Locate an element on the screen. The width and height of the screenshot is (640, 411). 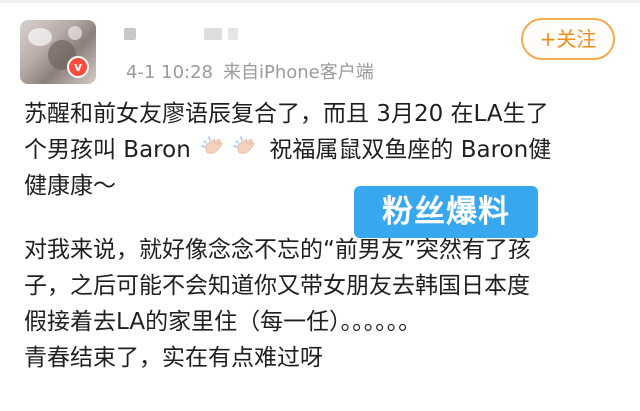
verified-badge-icon: v is located at coordinates (78, 67).